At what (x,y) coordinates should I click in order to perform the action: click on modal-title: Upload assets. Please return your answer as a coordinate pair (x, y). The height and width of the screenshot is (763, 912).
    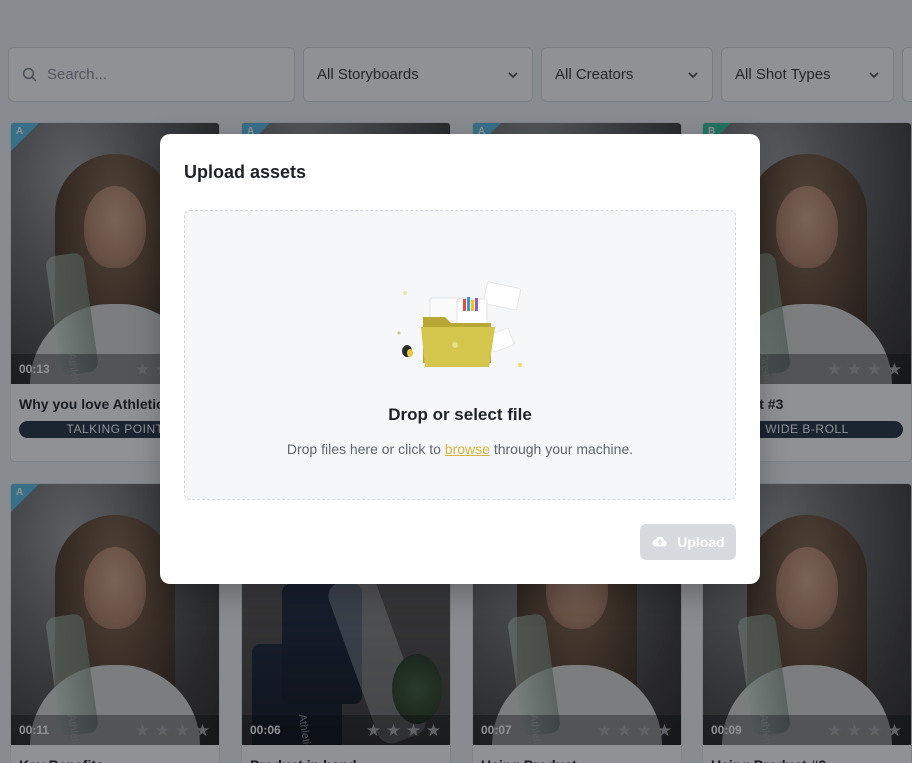
    Looking at the image, I should click on (245, 172).